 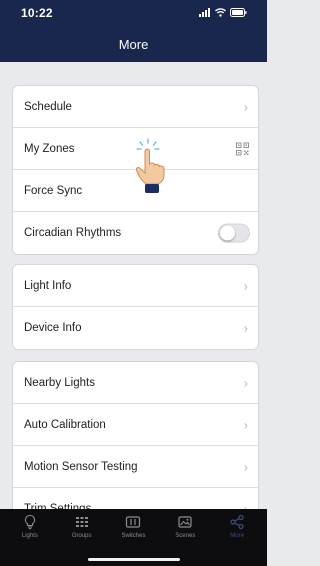 I want to click on status-bar: 10:22, so click(x=133, y=12).